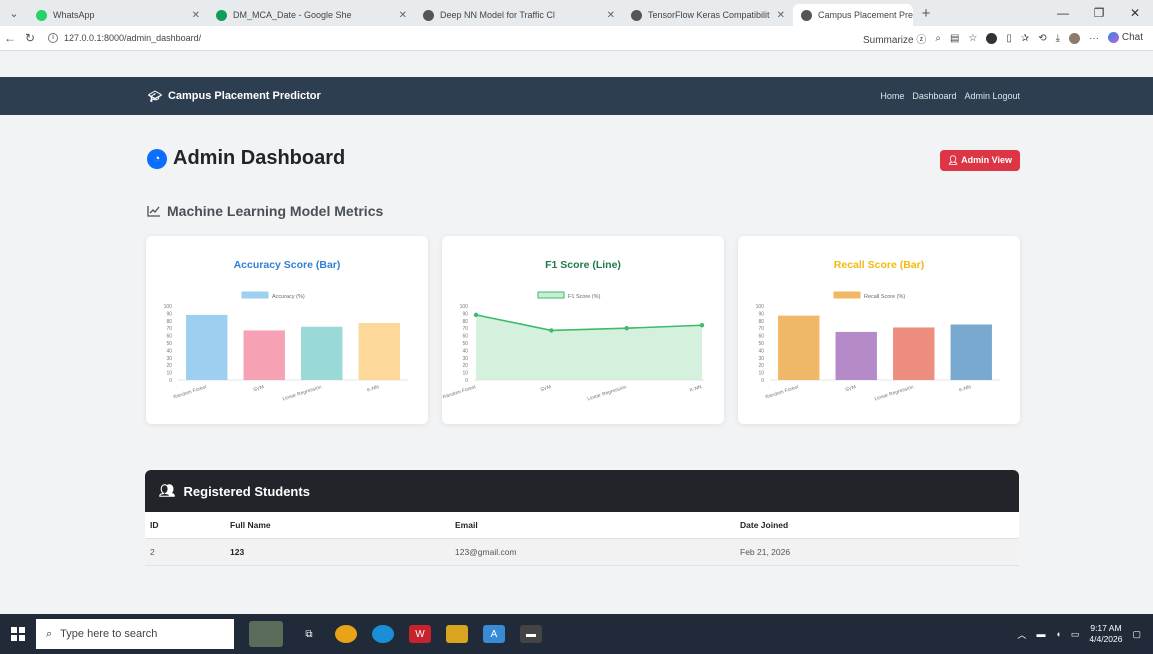 The height and width of the screenshot is (654, 1153). I want to click on y-tick-label: 90, so click(465, 314).